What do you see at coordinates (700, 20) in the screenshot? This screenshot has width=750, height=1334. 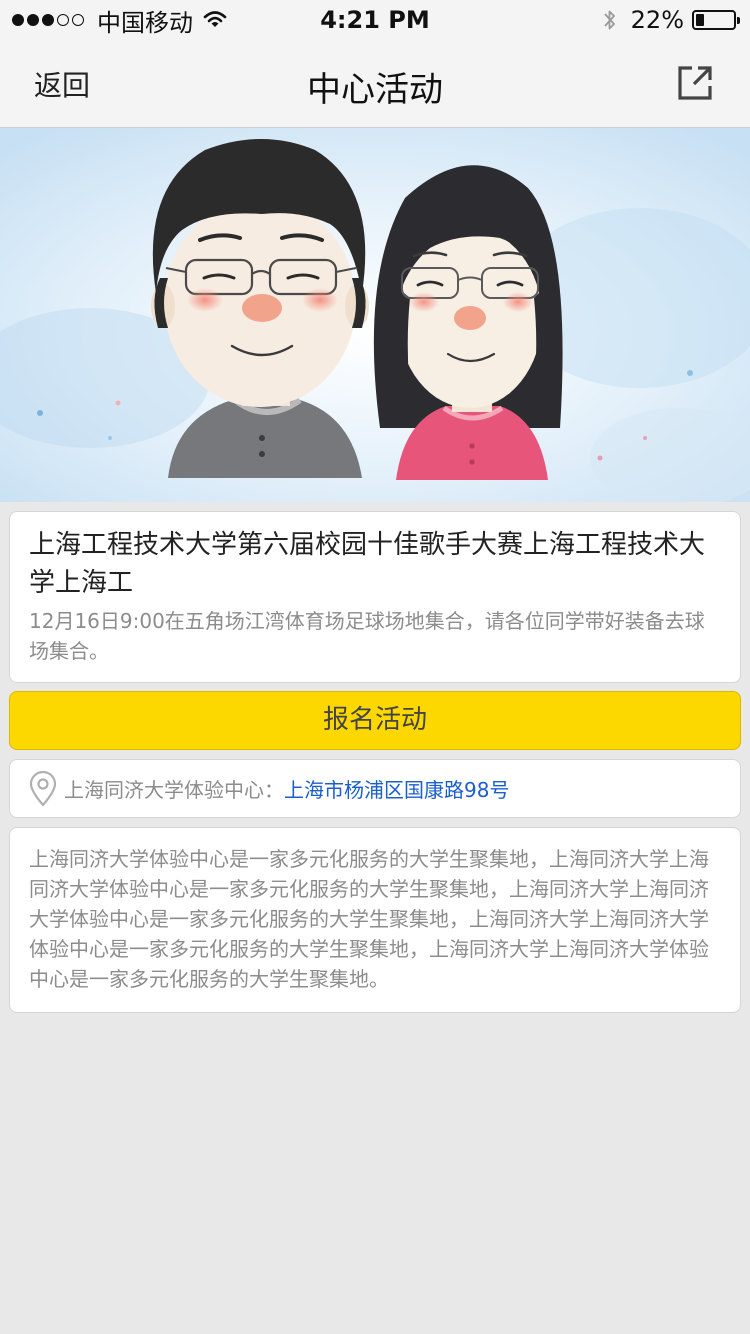 I see `battery-level` at bounding box center [700, 20].